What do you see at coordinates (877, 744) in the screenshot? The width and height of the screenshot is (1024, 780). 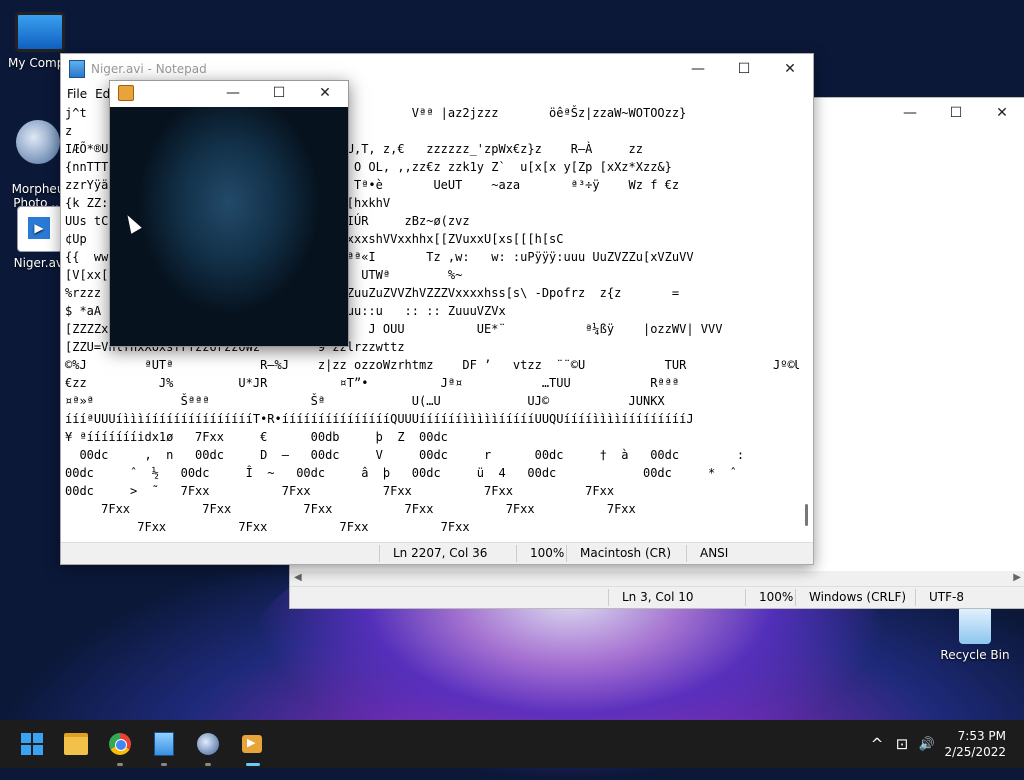 I see `chevron-up-icon: ^` at bounding box center [877, 744].